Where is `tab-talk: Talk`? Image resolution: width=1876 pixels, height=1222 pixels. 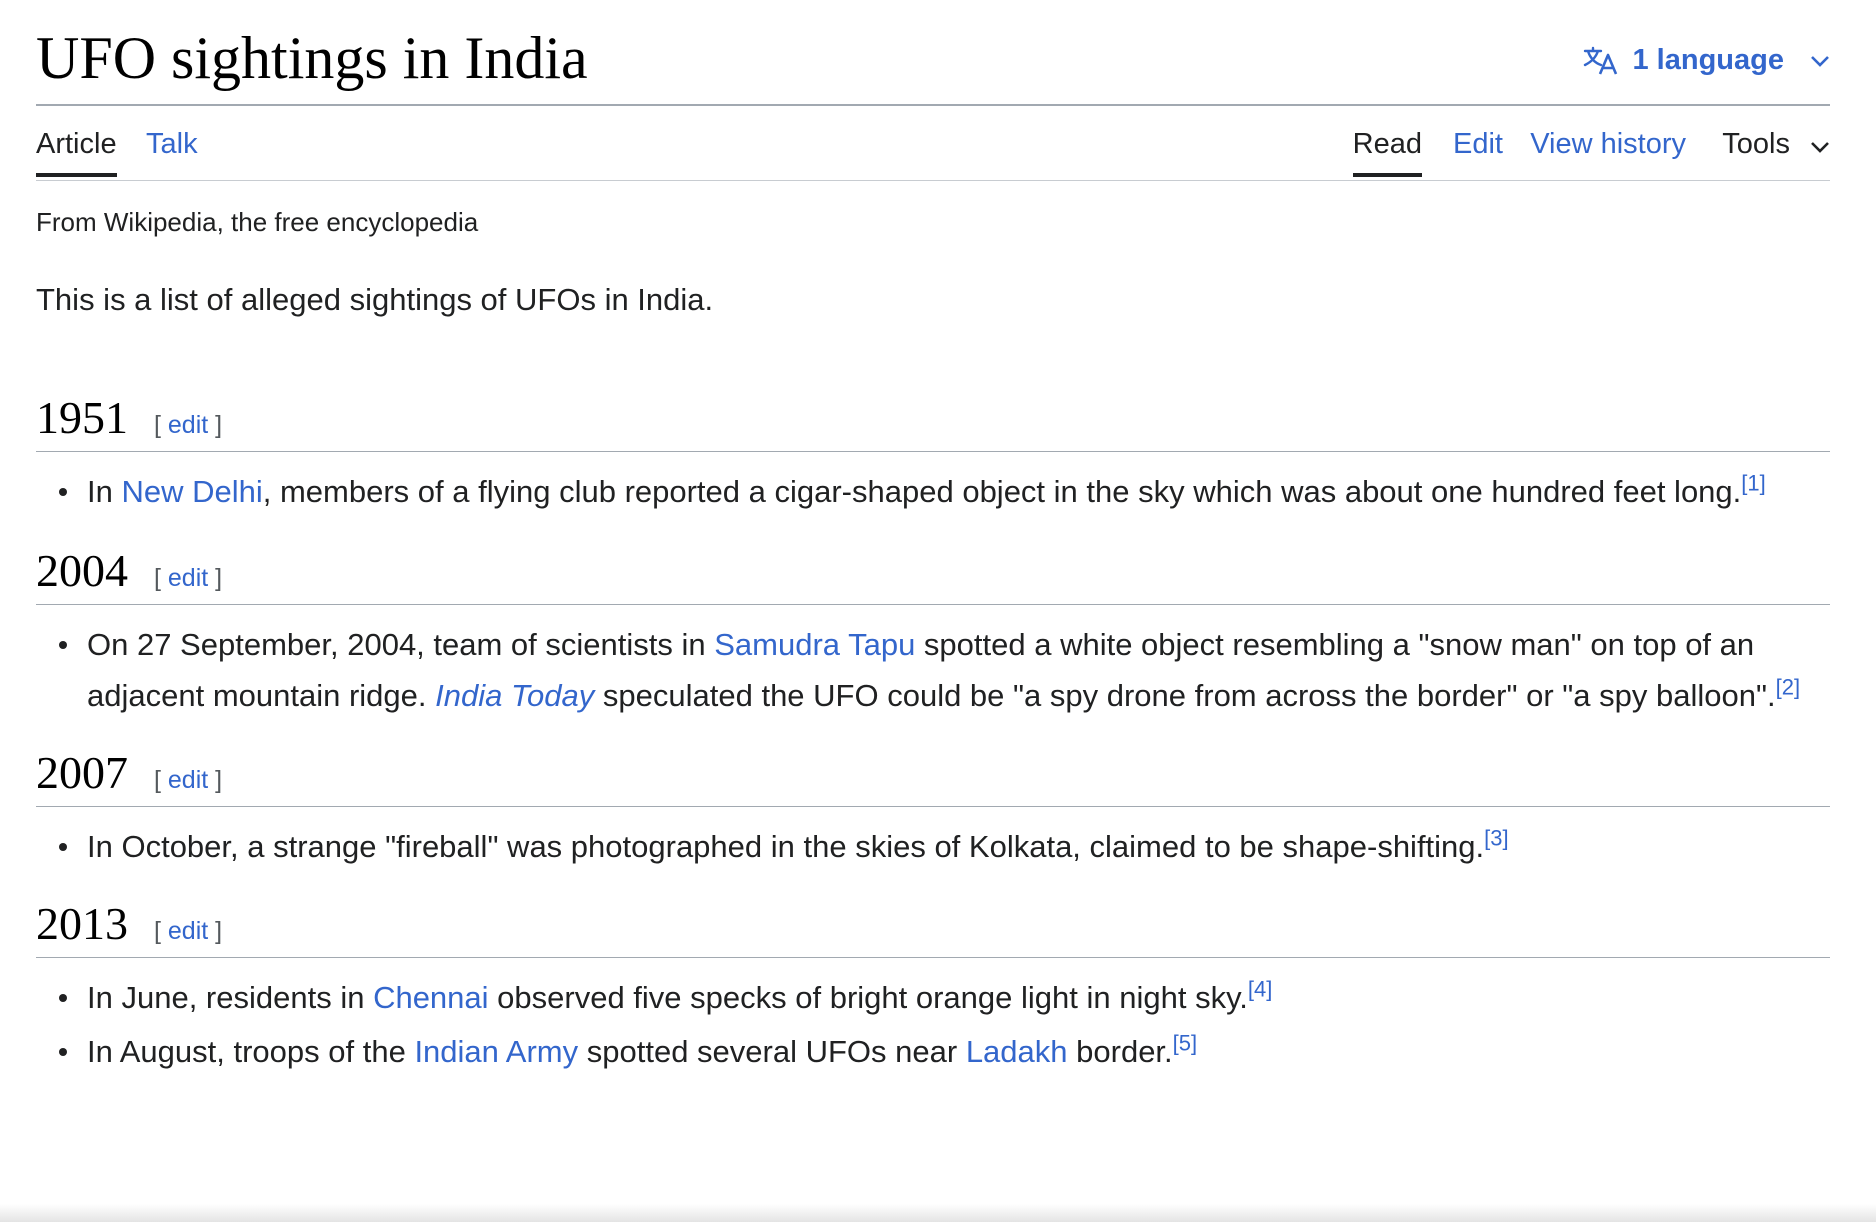
tab-talk: Talk is located at coordinates (172, 153).